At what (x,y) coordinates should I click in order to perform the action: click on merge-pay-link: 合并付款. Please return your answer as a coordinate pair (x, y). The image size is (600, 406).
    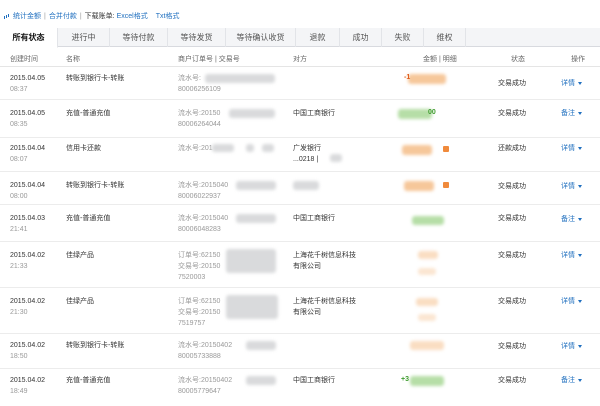
    Looking at the image, I should click on (63, 16).